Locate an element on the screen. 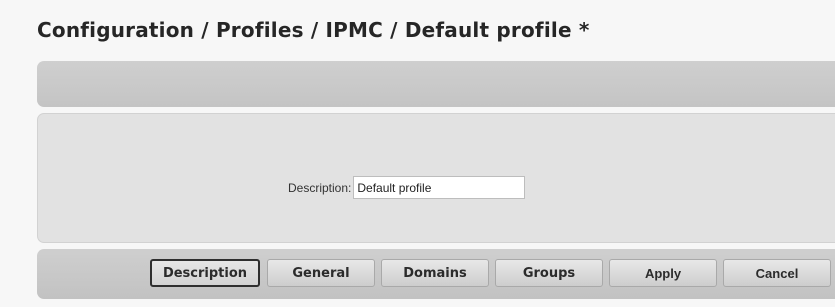  cancel-button: Cancel is located at coordinates (777, 273).